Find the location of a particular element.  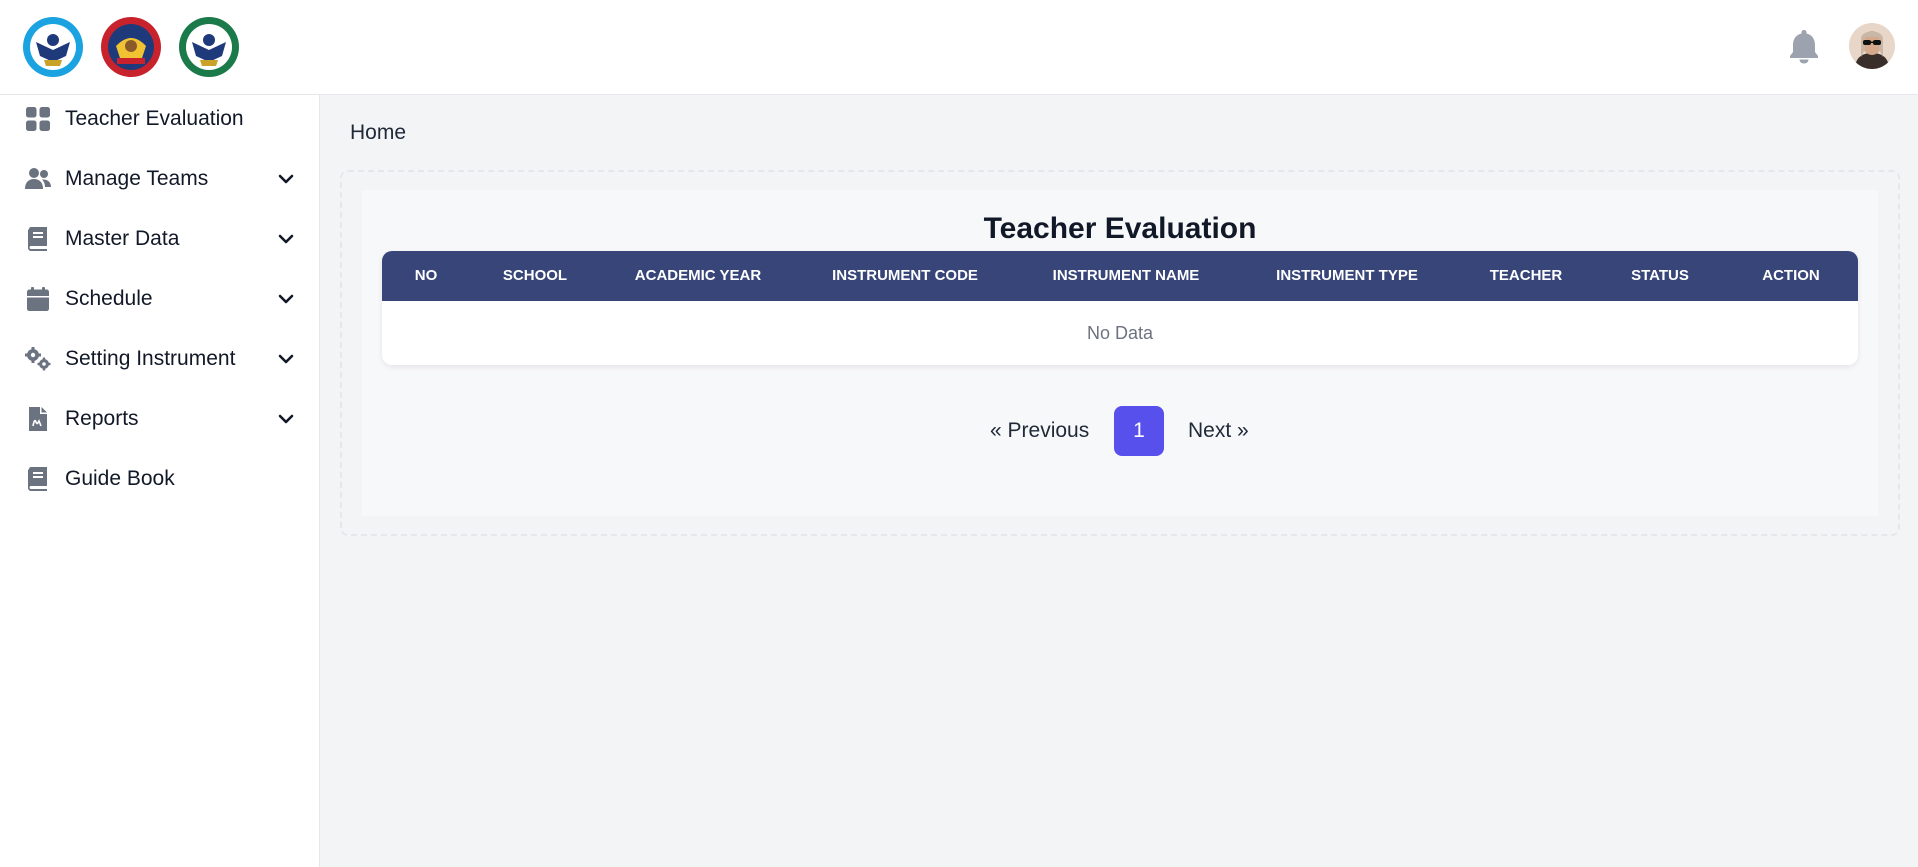

column-header-action: ACTION is located at coordinates (1791, 275).